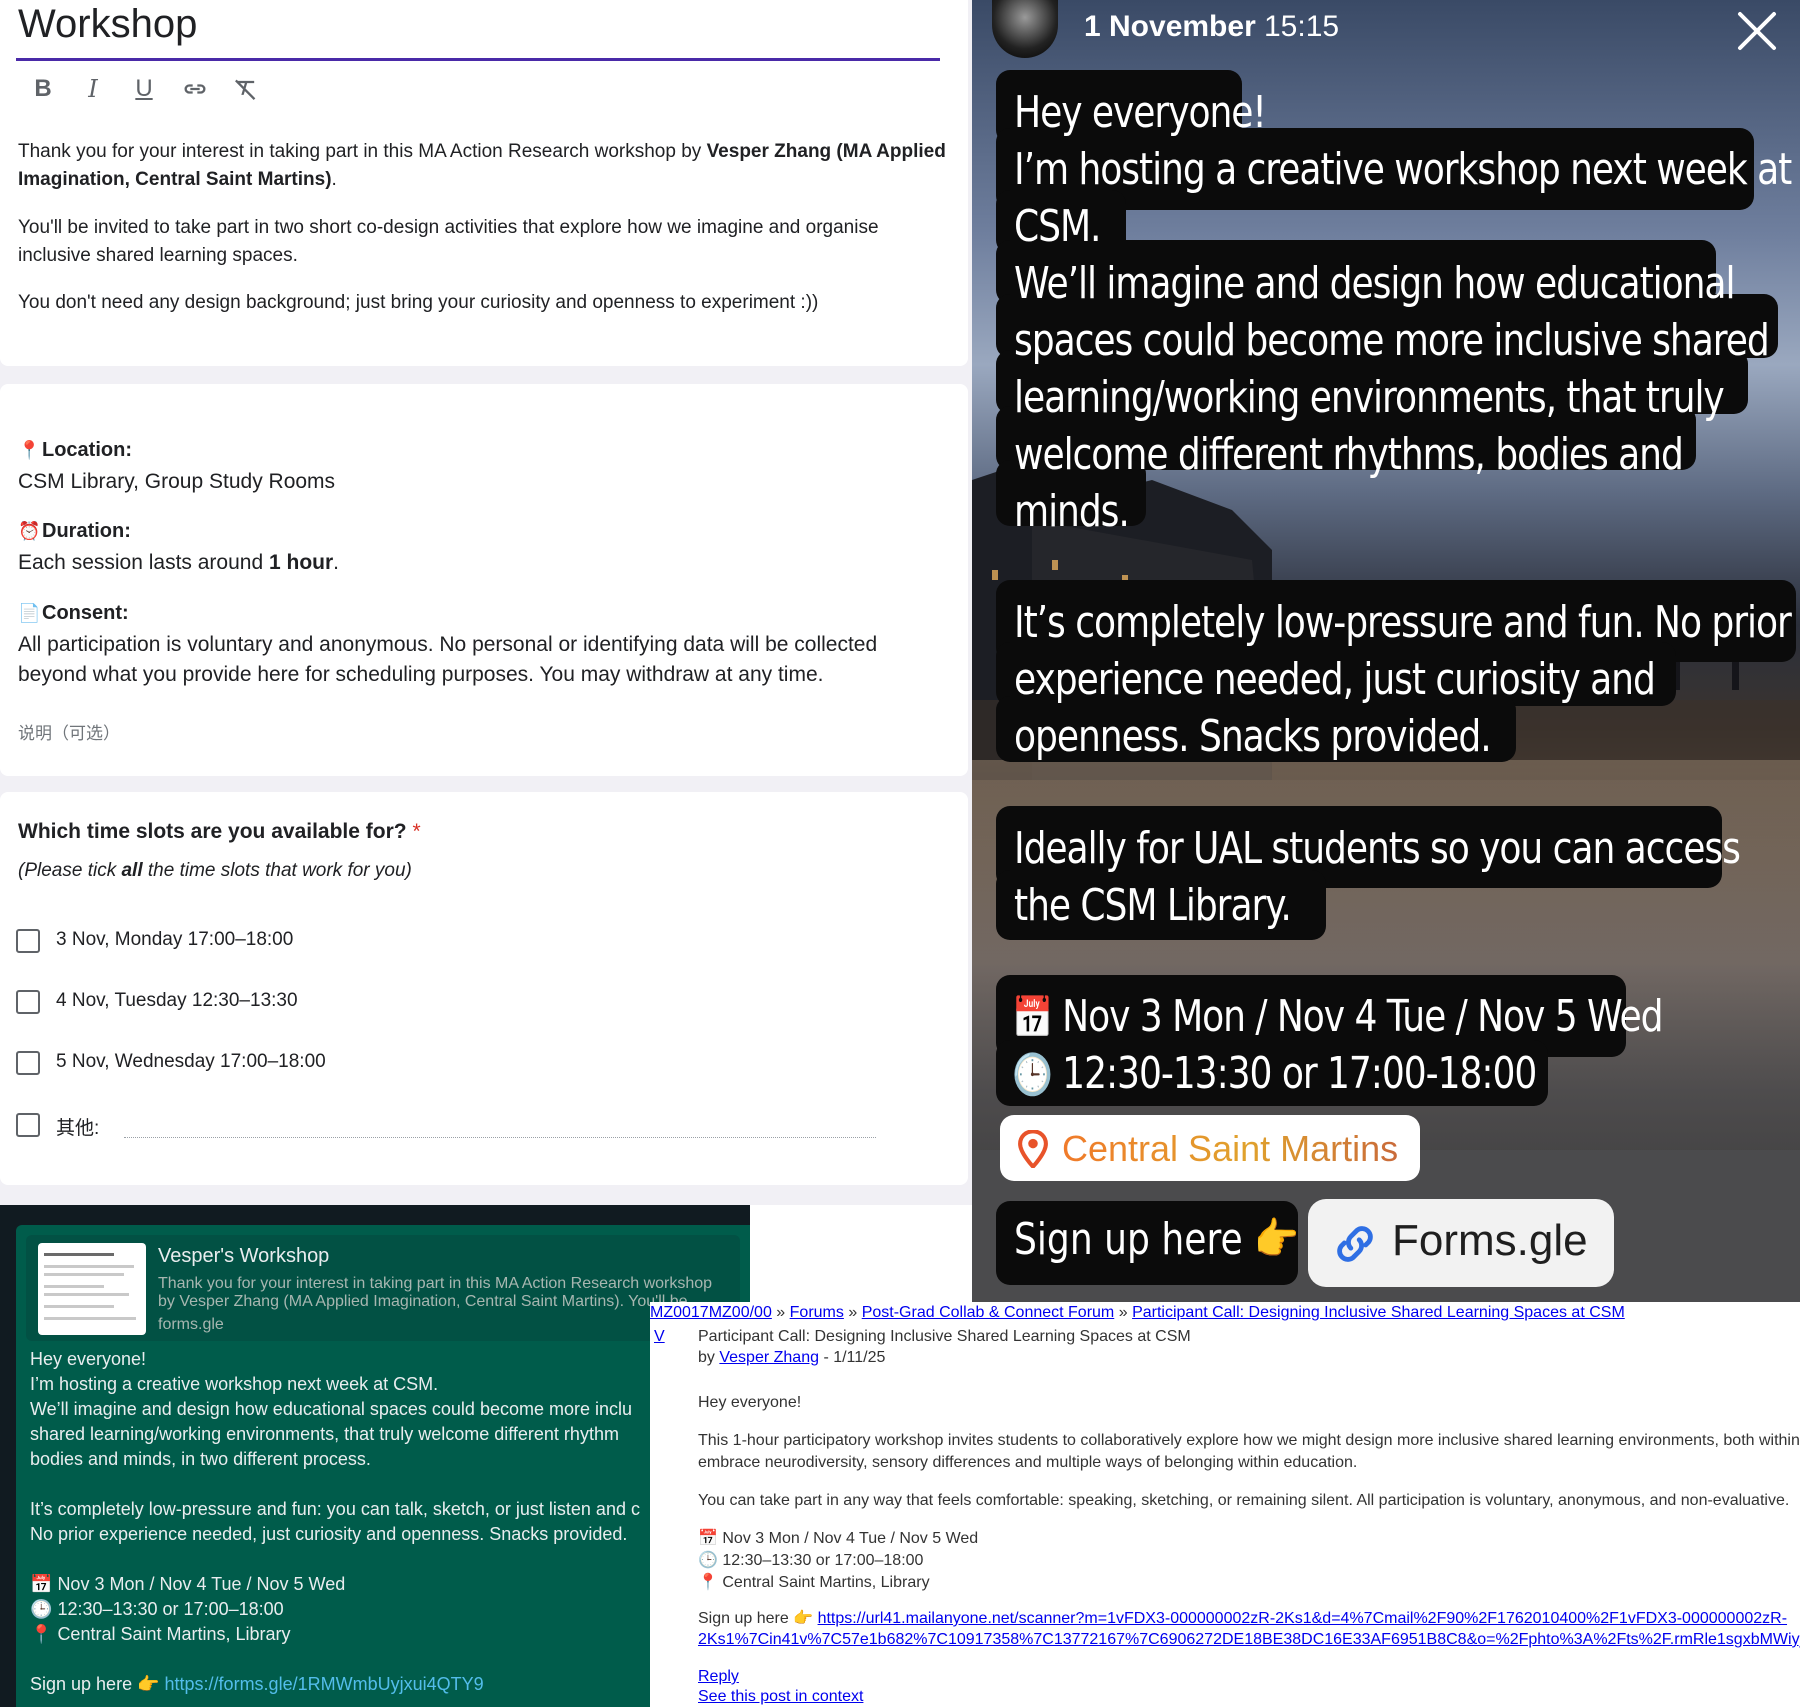 The image size is (1800, 1707). Describe the element at coordinates (187, 1584) in the screenshot. I see `message-dates-line: 📅 Nov 3 Mon / Nov 4 Tue / Nov 5 Wed` at that location.